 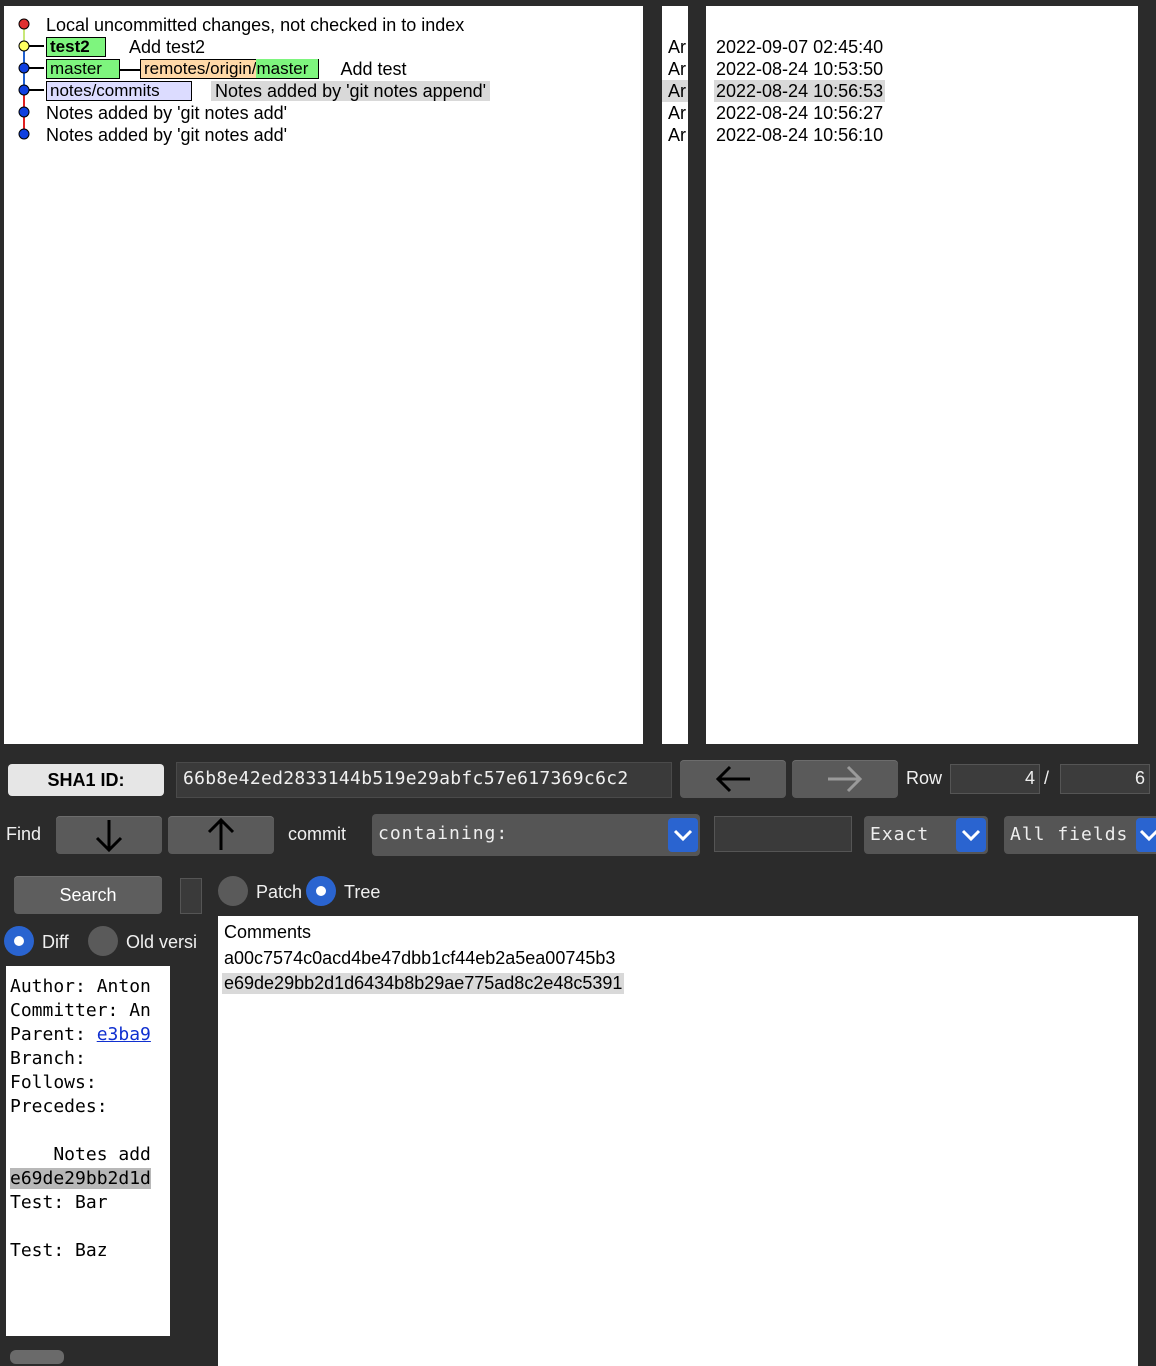 I want to click on commit-subject: Add test2, so click(x=167, y=47).